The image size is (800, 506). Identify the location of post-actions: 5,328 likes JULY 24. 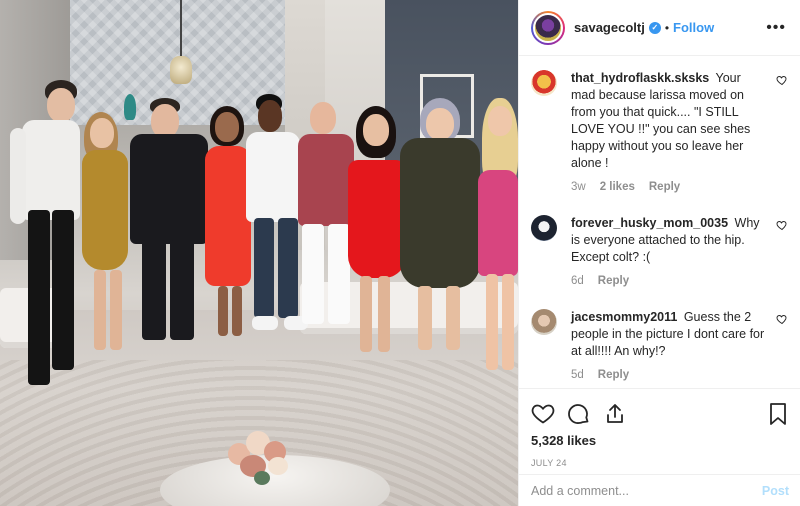
(659, 428).